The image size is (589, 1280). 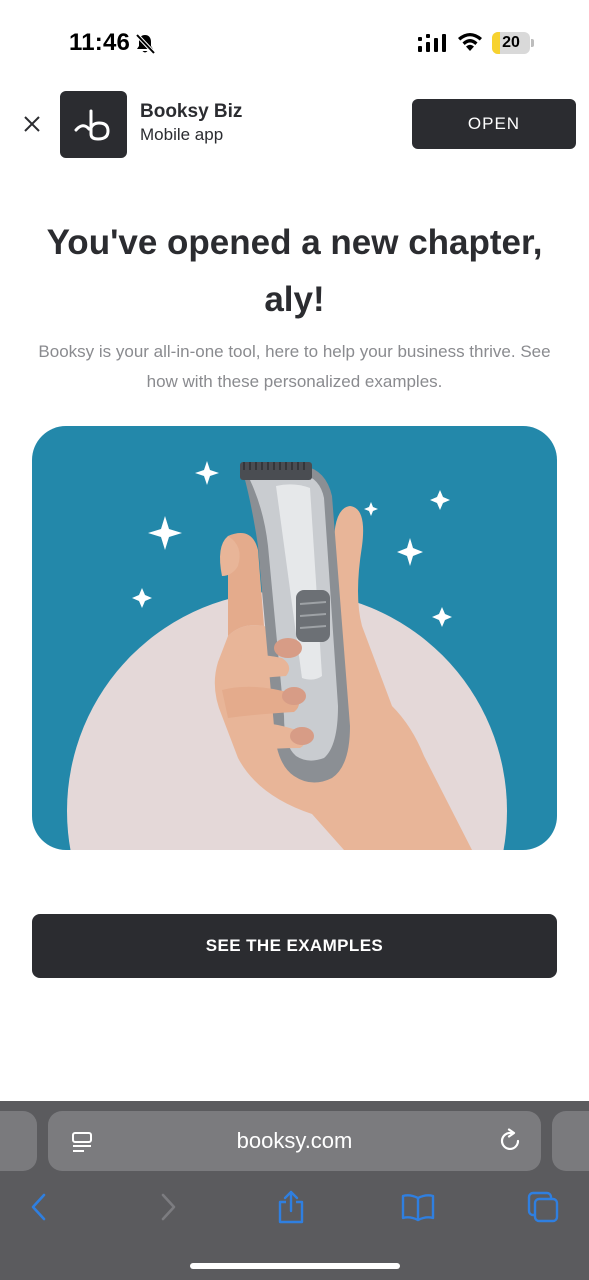 I want to click on open-app-button: OPEN, so click(x=494, y=124).